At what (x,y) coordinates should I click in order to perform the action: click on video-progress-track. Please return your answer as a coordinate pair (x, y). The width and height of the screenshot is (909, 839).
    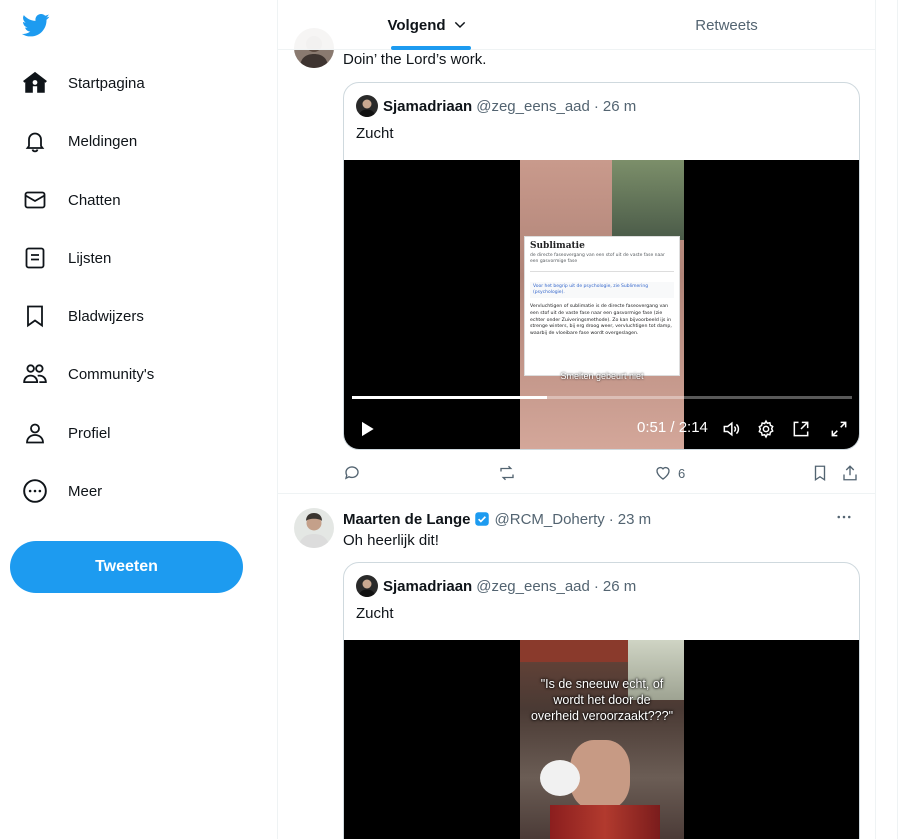
    Looking at the image, I should click on (602, 397).